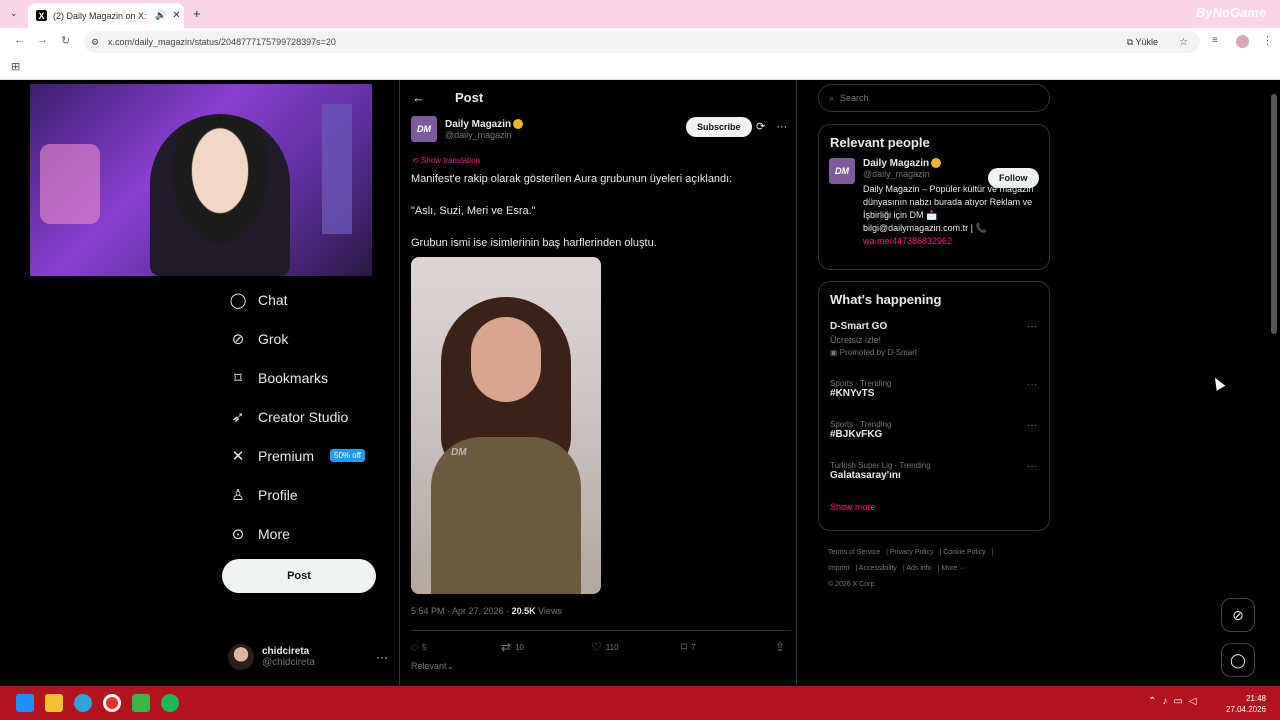 This screenshot has height=720, width=1280. What do you see at coordinates (1180, 701) in the screenshot?
I see `network-icon: ▭` at bounding box center [1180, 701].